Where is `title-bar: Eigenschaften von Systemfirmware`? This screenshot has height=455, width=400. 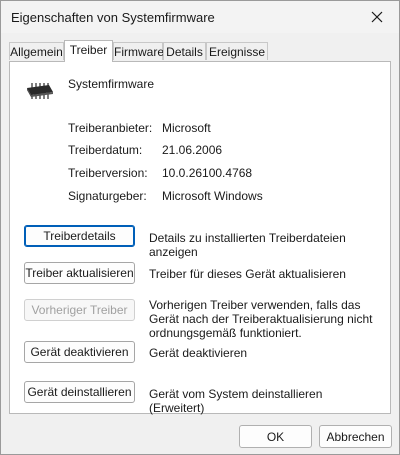 title-bar: Eigenschaften von Systemfirmware is located at coordinates (200, 17).